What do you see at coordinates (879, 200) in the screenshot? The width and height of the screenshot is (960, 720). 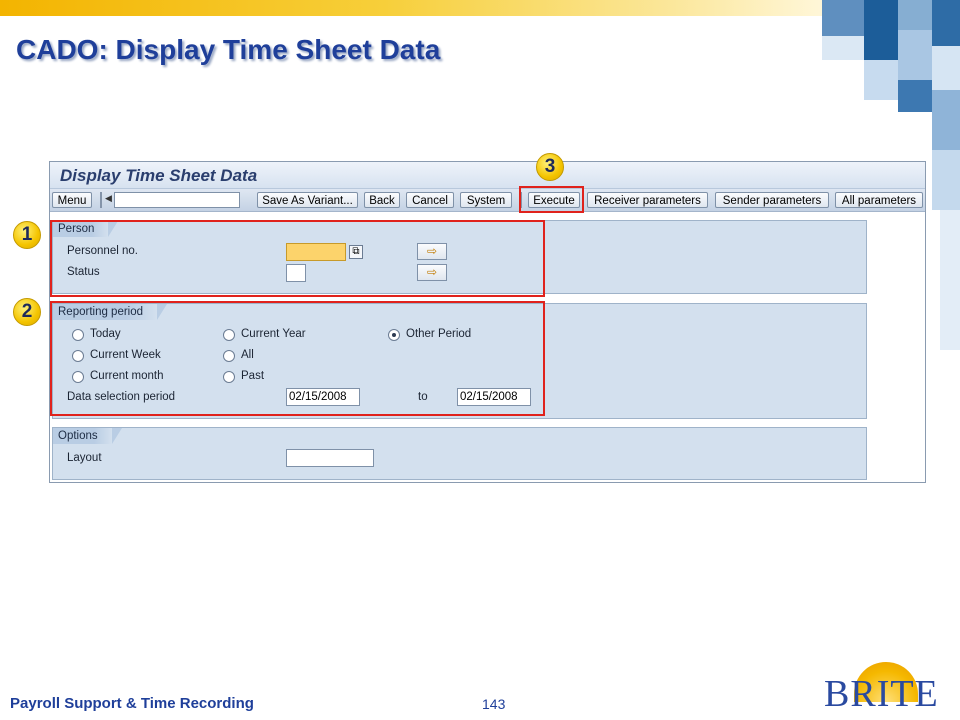 I see `all-parameters-button: All parameters` at bounding box center [879, 200].